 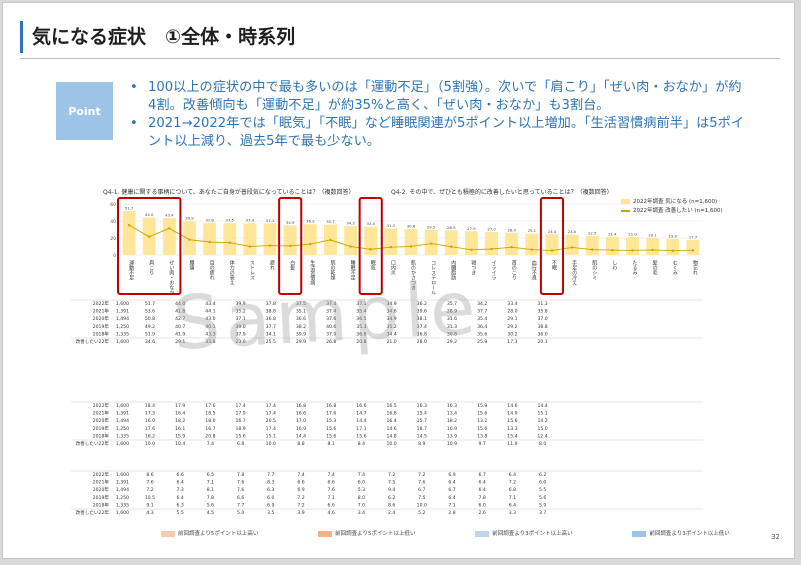 What do you see at coordinates (451, 227) in the screenshot?
I see `bar-value-label: 28.9` at bounding box center [451, 227].